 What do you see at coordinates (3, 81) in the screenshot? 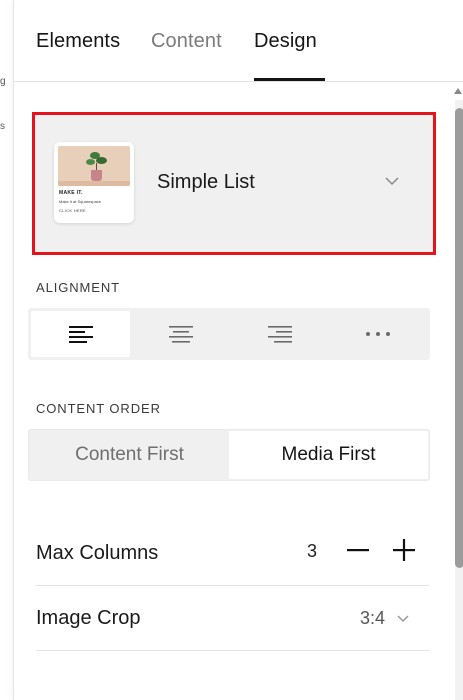
I see `edge-mark: g` at bounding box center [3, 81].